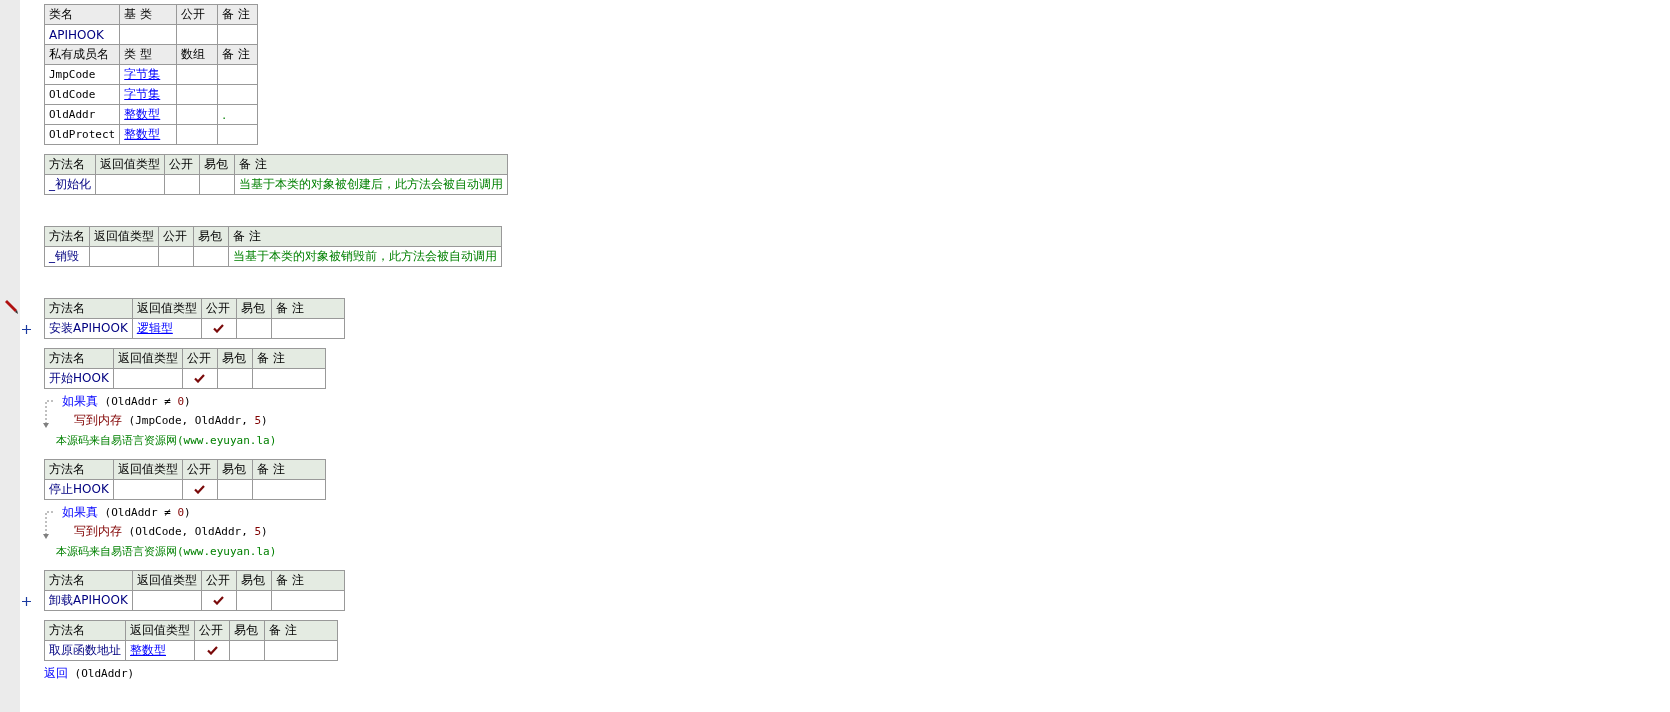  I want to click on method-name: 停止HOOK, so click(79, 489).